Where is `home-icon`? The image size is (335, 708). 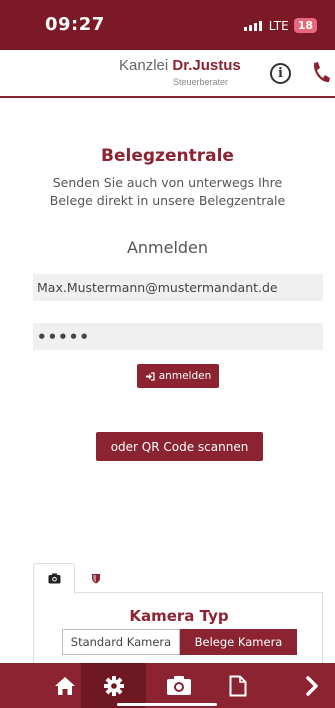
home-icon is located at coordinates (65, 685).